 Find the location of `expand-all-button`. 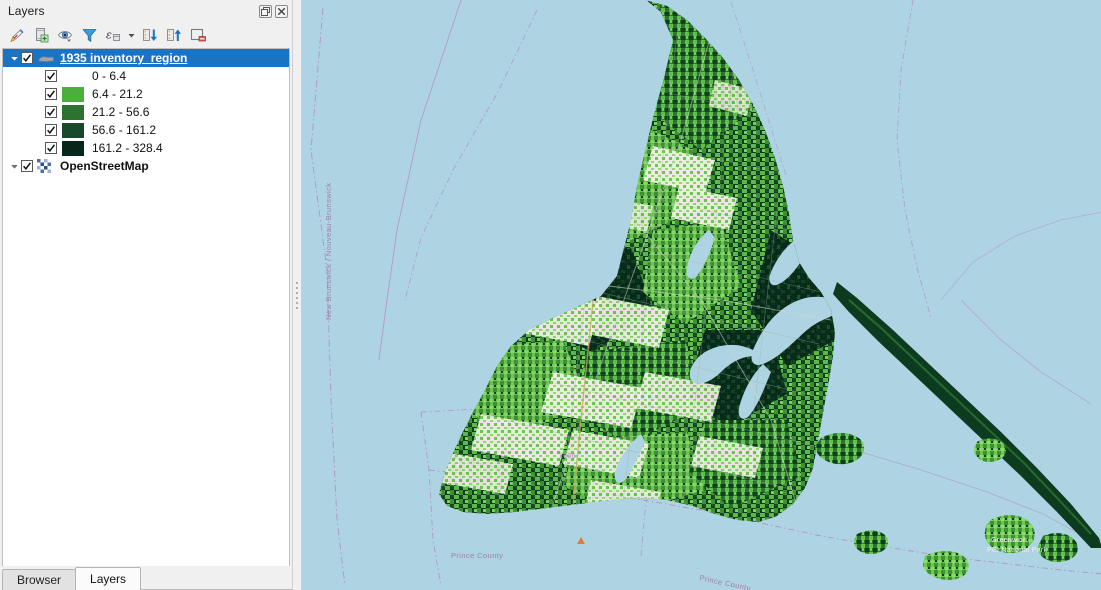

expand-all-button is located at coordinates (174, 35).